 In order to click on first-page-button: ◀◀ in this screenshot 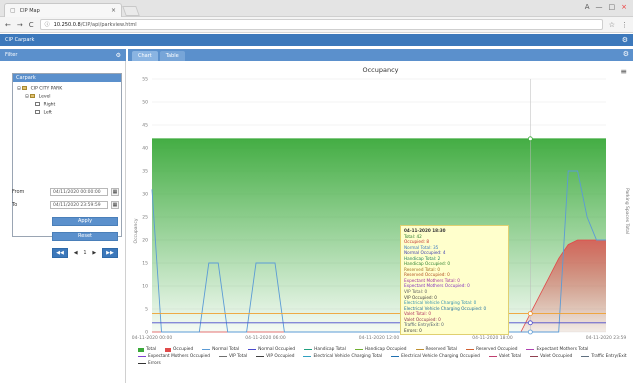, I will do `click(60, 252)`.